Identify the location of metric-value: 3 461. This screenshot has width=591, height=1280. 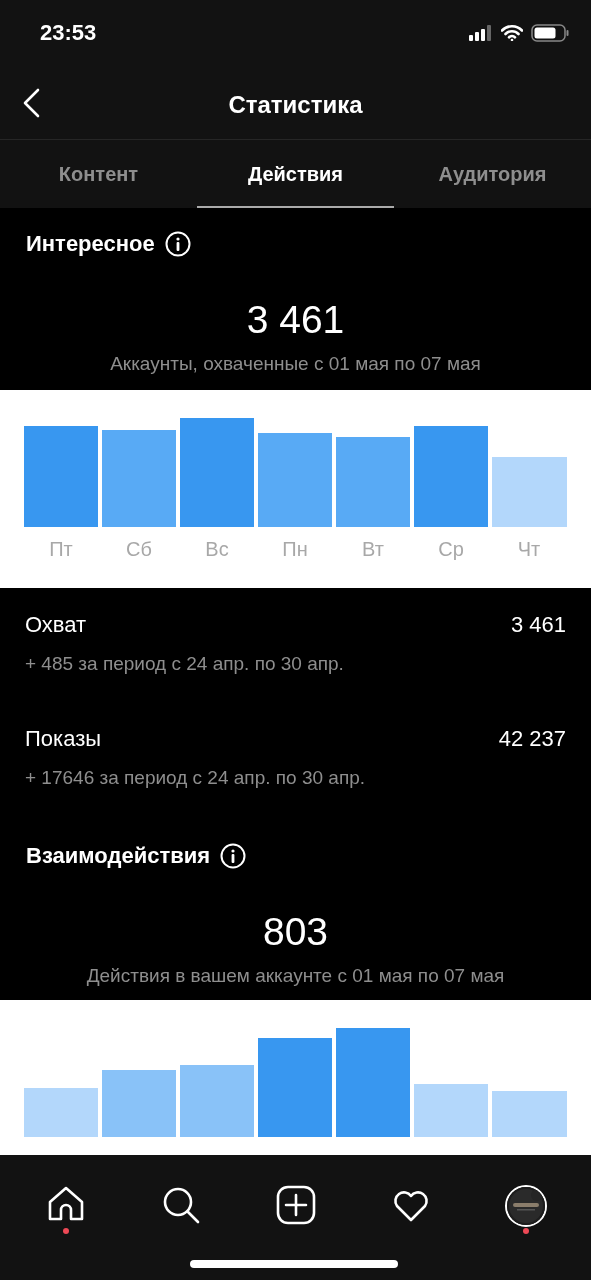
(538, 625).